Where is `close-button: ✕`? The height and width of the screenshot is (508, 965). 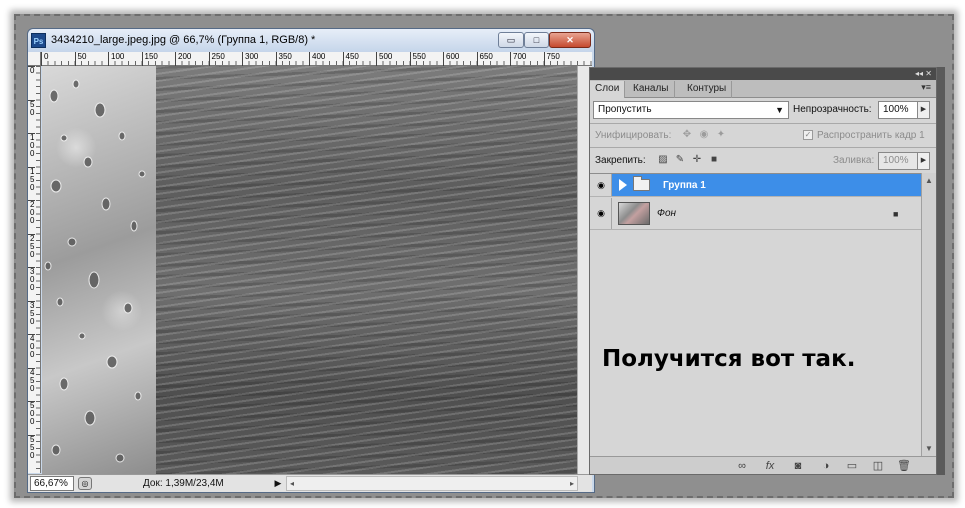
close-button: ✕ is located at coordinates (570, 40).